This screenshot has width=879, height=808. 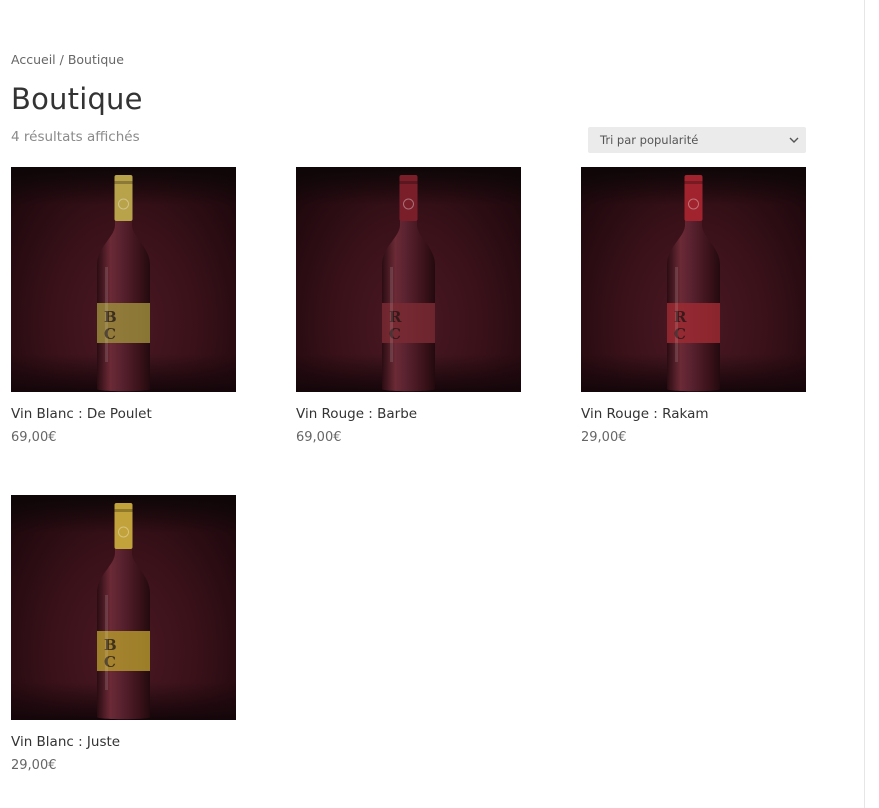 I want to click on page-title: Boutique, so click(x=77, y=99).